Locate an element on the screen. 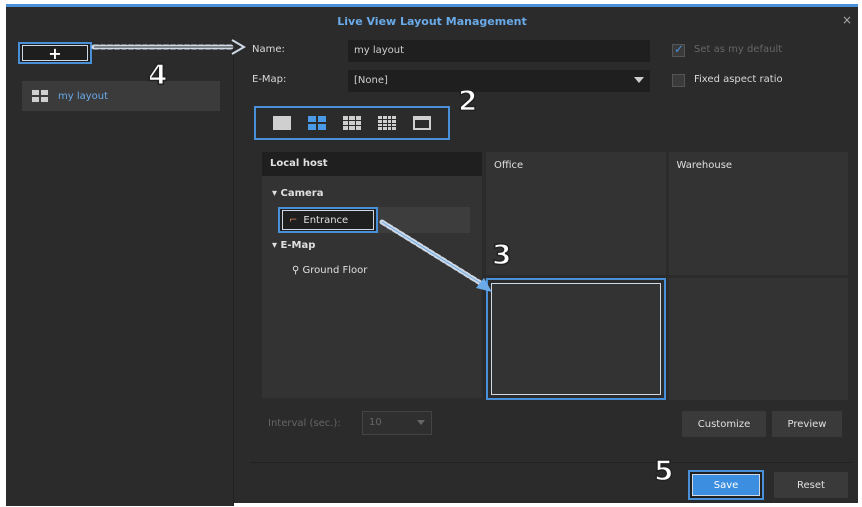 This screenshot has height=507, width=862. step-number: 5 is located at coordinates (663, 470).